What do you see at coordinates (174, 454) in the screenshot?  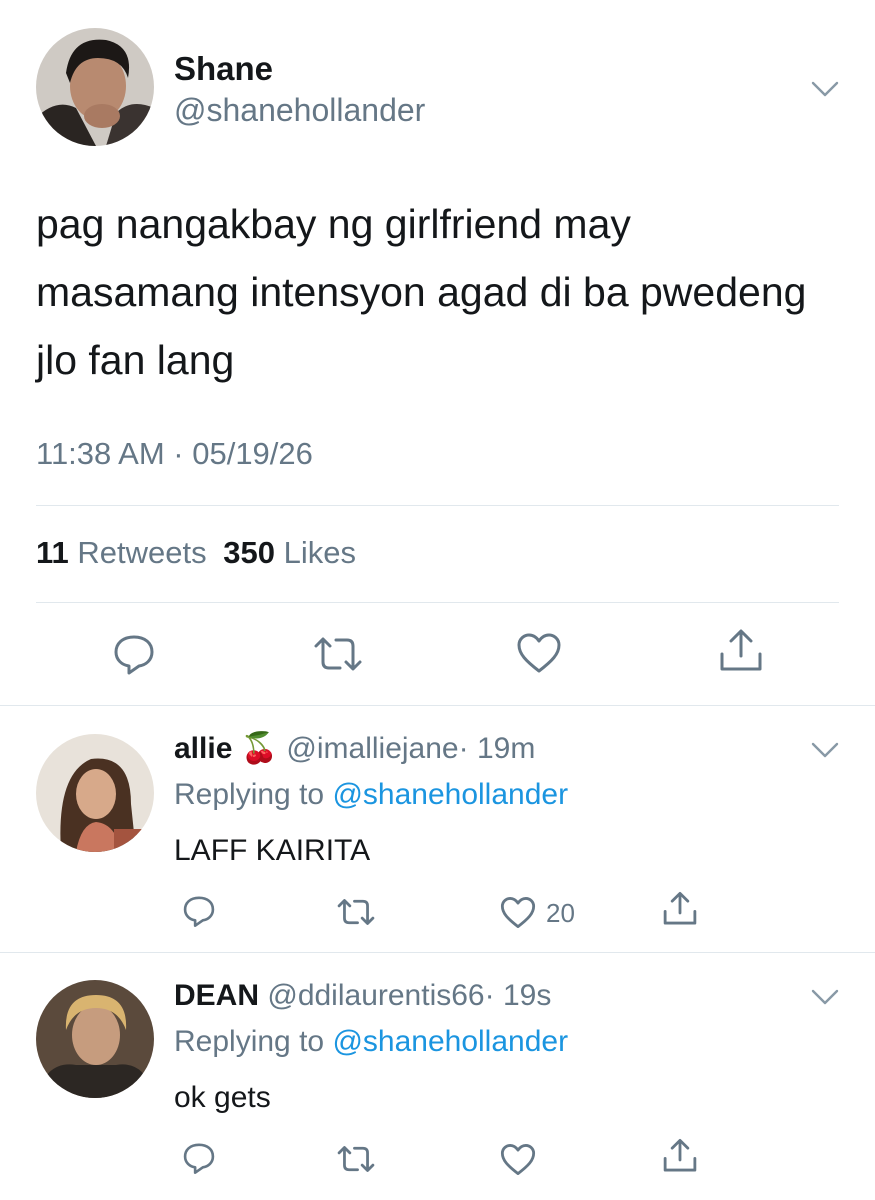 I see `tweet-timestamp: 11:38 AM · 05/19/26` at bounding box center [174, 454].